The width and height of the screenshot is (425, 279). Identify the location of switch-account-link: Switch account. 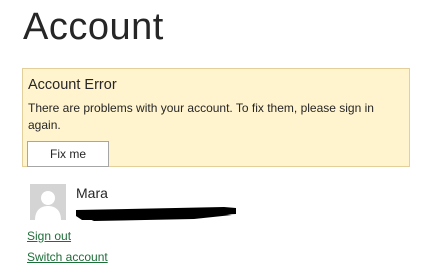
(67, 257).